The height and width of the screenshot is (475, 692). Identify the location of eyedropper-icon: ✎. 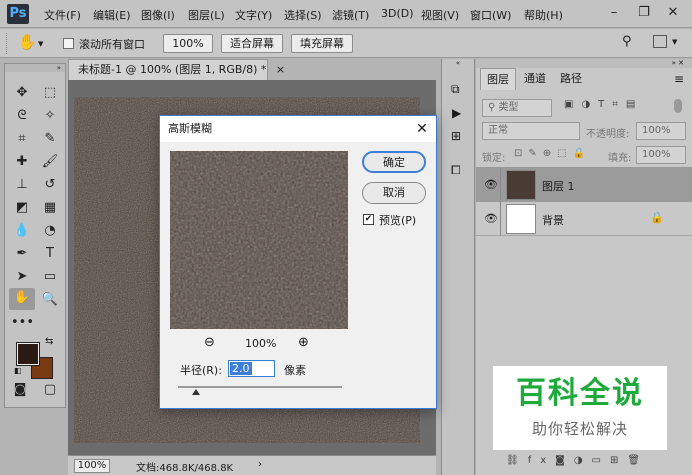
(50, 139).